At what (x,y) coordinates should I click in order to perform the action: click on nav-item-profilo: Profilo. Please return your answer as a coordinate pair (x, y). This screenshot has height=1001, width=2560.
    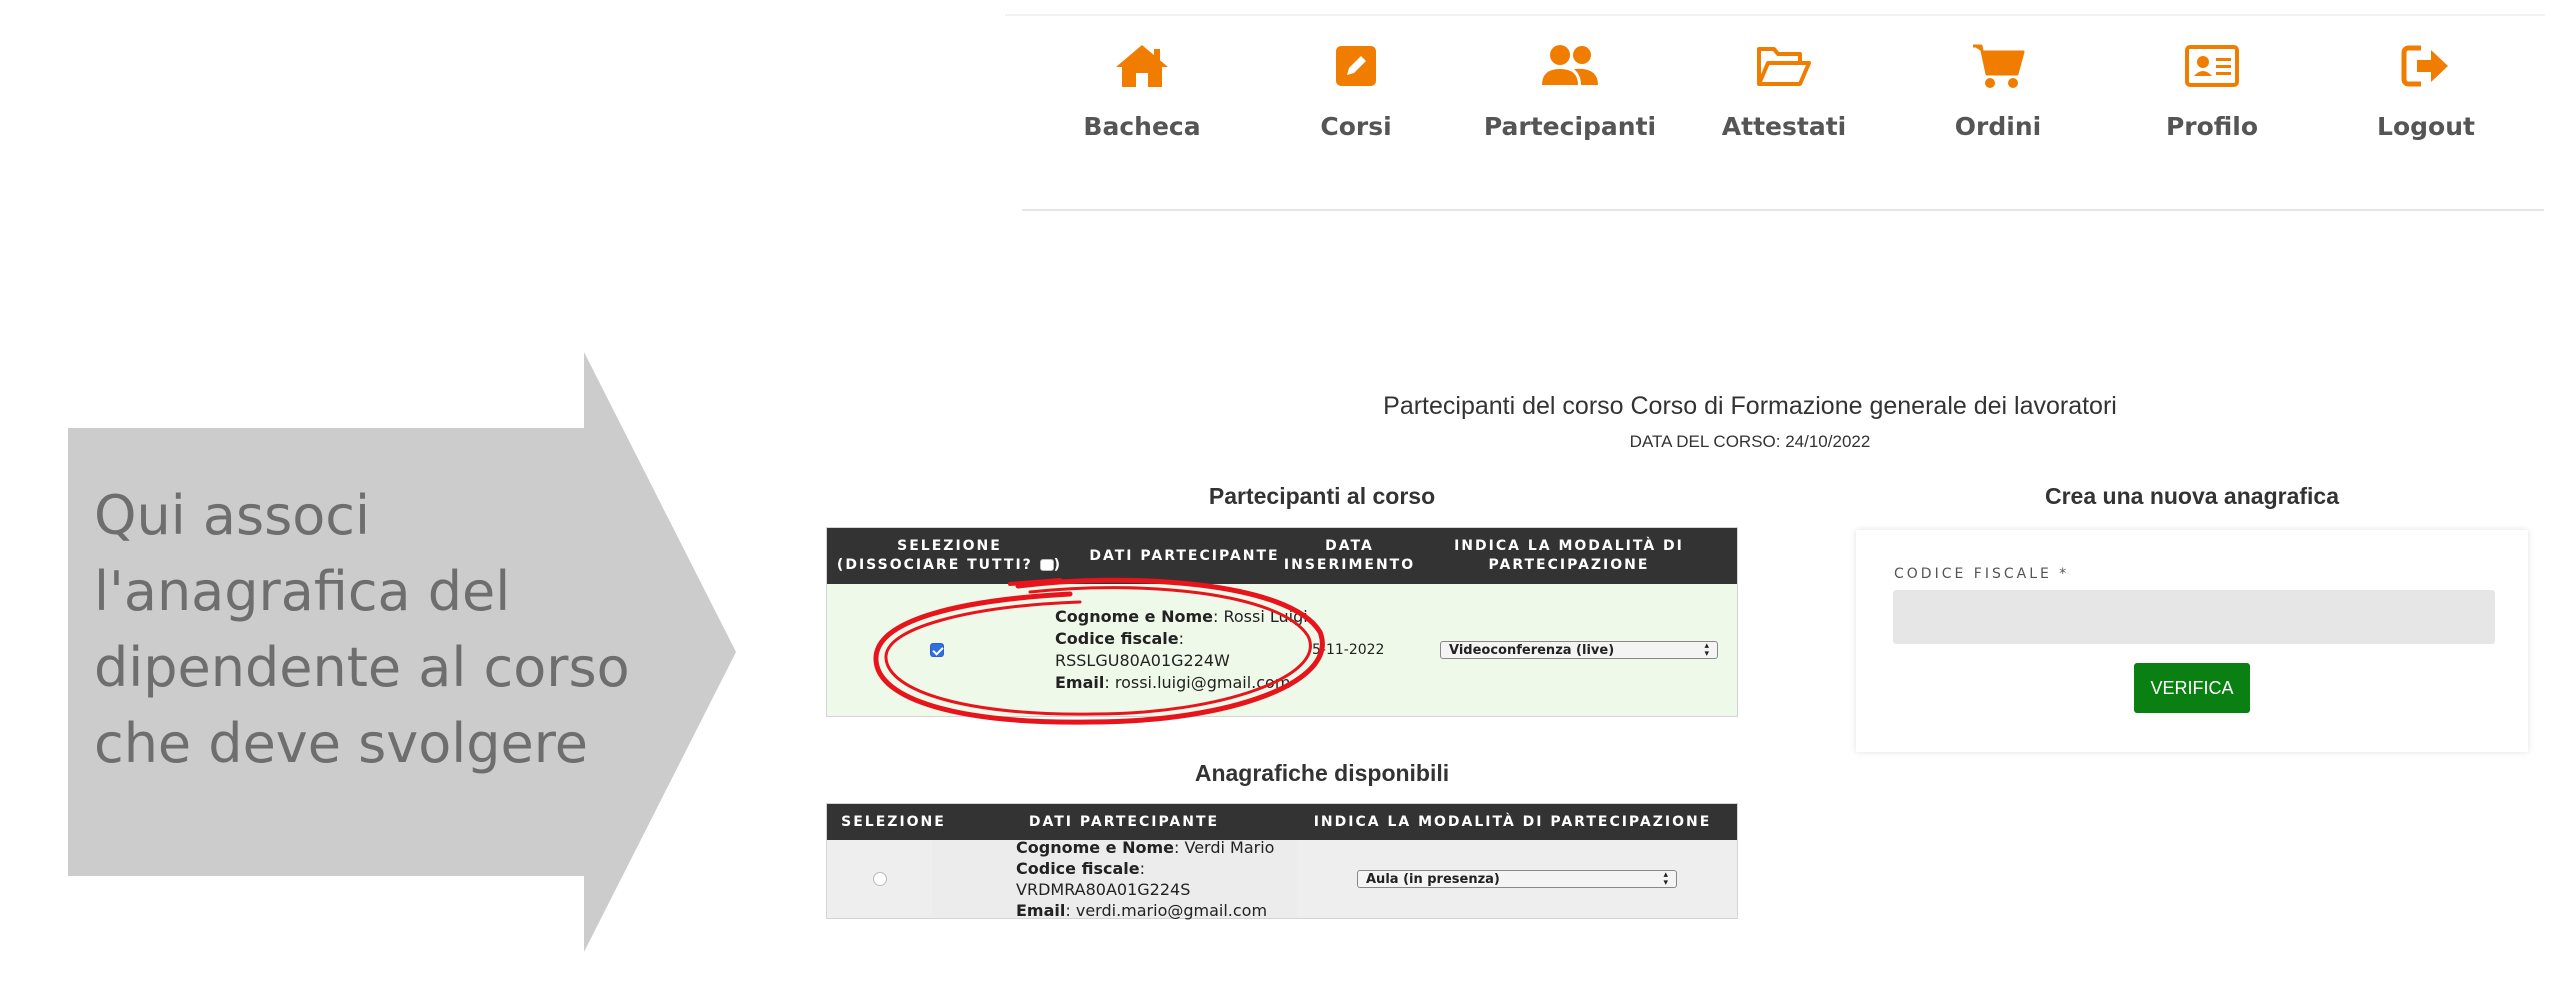
    Looking at the image, I should click on (2212, 89).